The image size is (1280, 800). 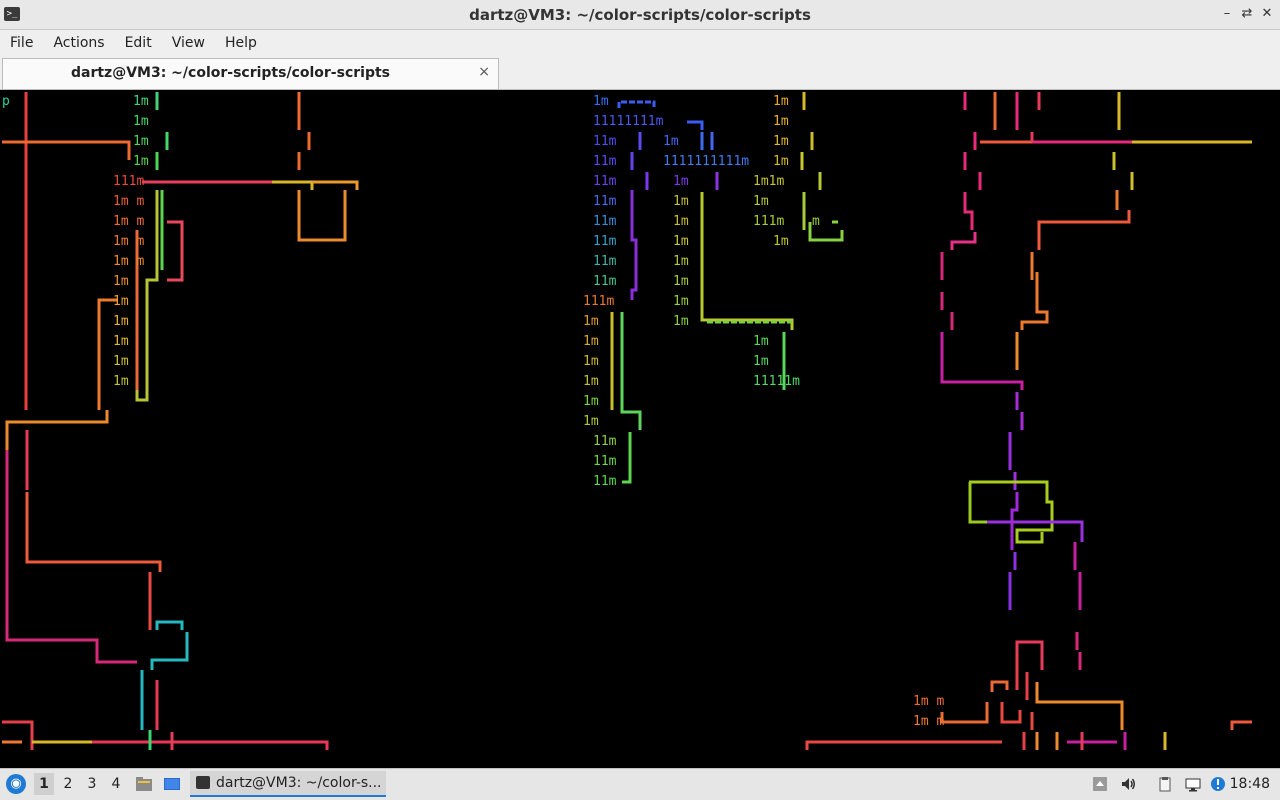 What do you see at coordinates (1128, 784) in the screenshot?
I see `volume-icon` at bounding box center [1128, 784].